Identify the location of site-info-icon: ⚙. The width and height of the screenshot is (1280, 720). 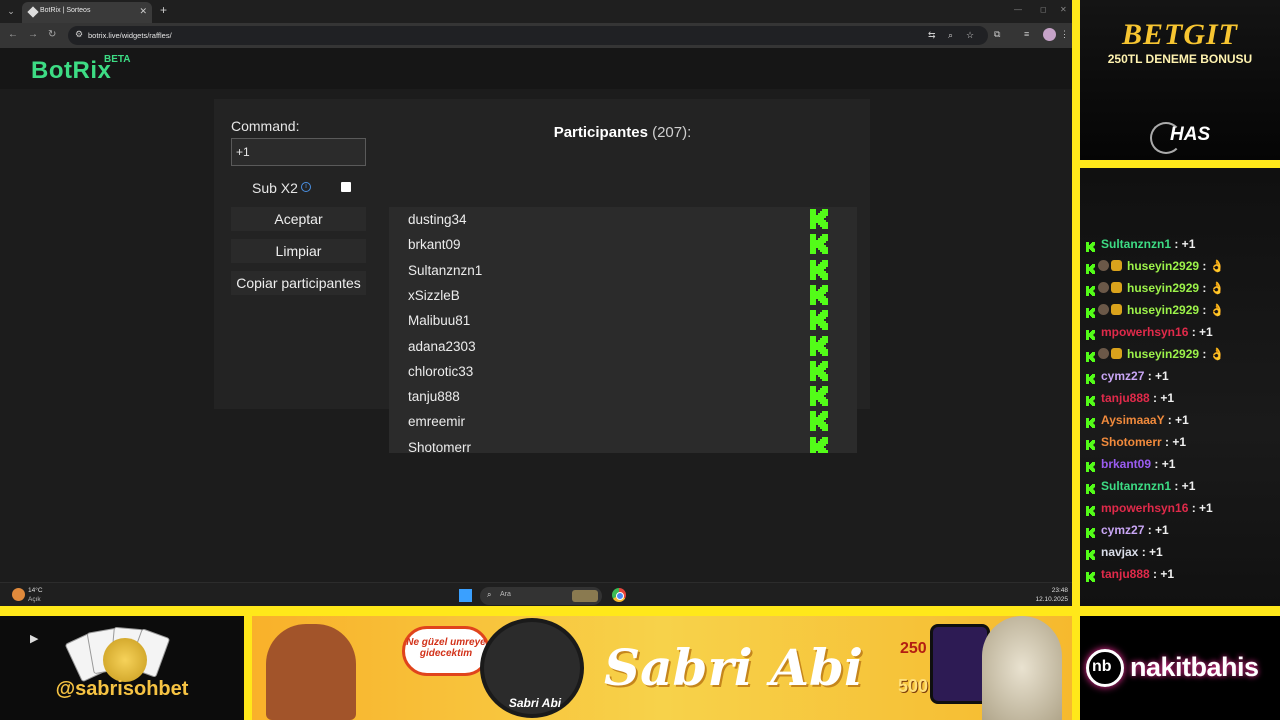
(79, 34).